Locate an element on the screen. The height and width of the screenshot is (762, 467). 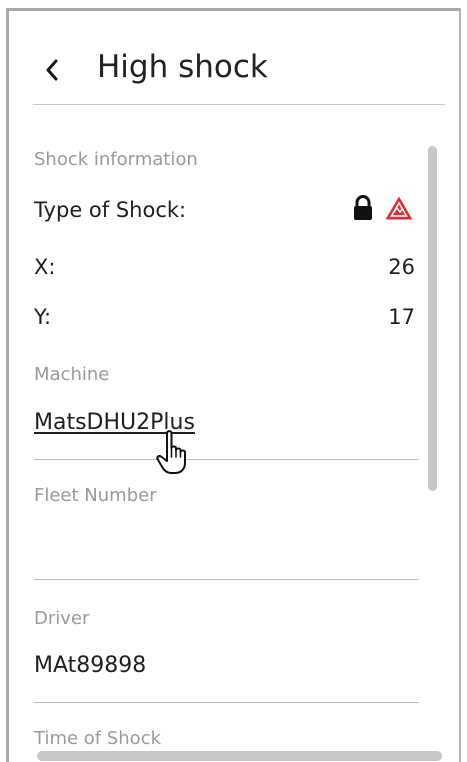
x-value: 26 is located at coordinates (401, 267).